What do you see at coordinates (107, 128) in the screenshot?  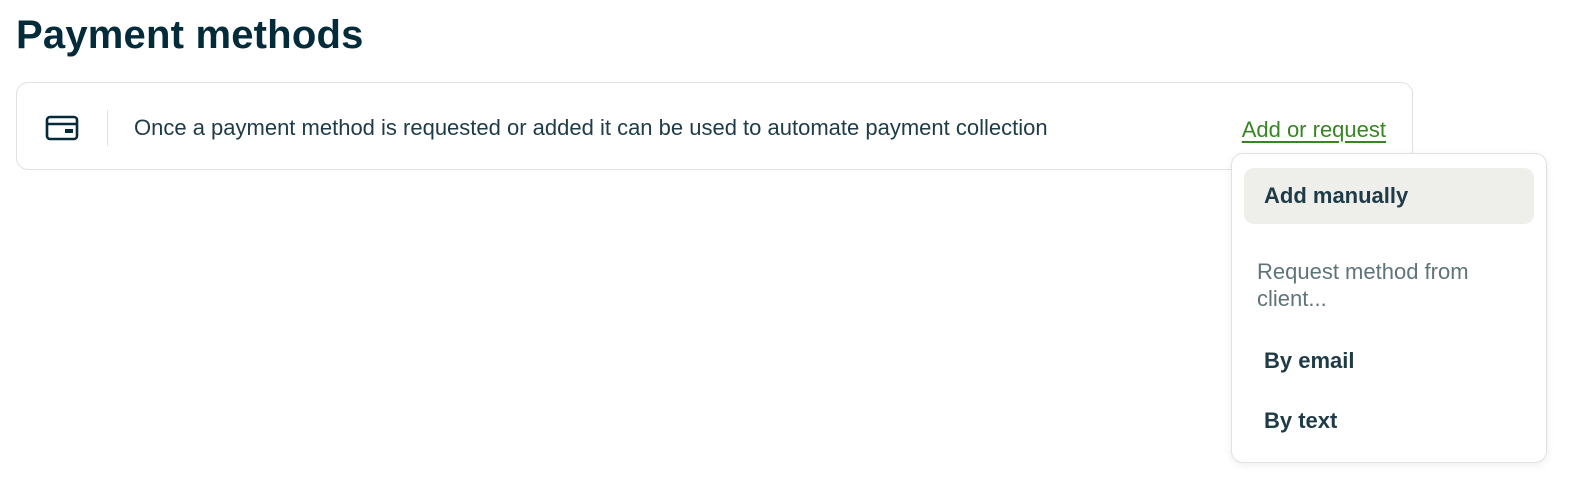 I see `card-divider` at bounding box center [107, 128].